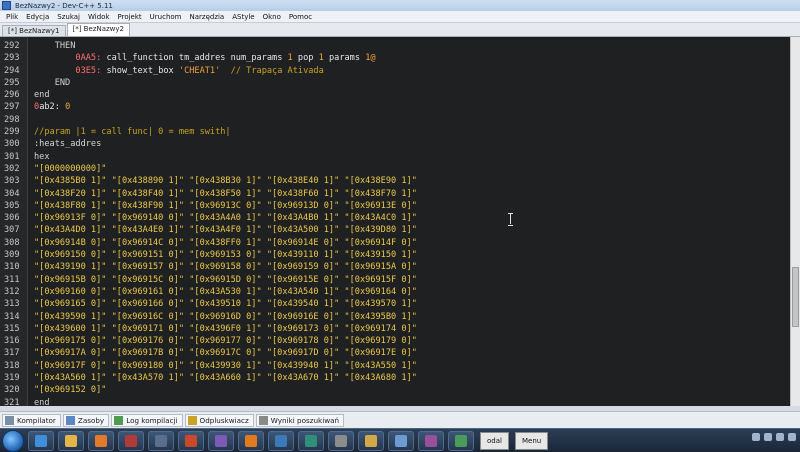 This screenshot has width=800, height=452. I want to click on line-number: 314, so click(12, 316).